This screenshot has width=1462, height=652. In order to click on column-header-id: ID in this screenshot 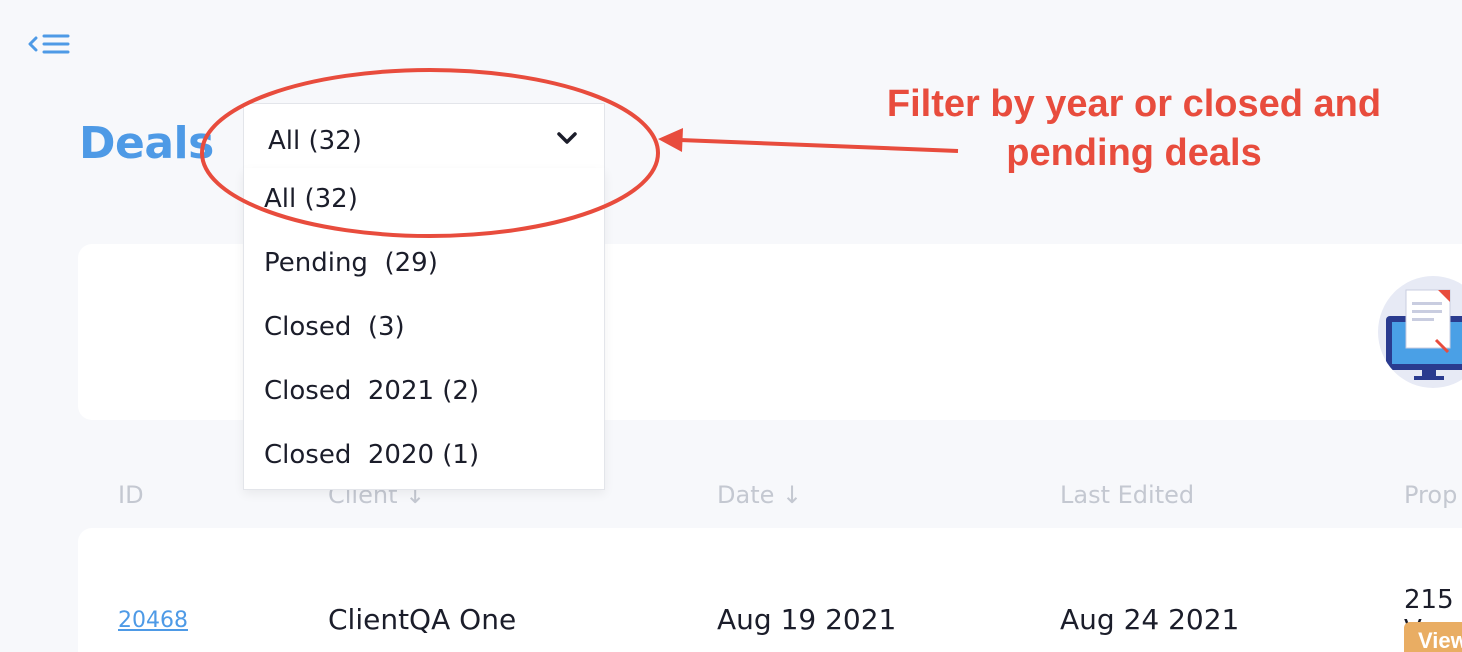, I will do `click(131, 495)`.